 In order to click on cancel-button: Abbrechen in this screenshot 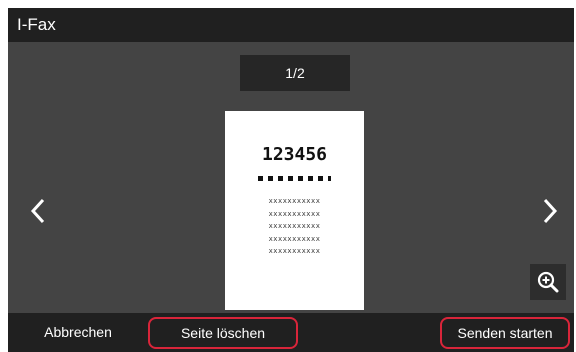, I will do `click(78, 332)`.